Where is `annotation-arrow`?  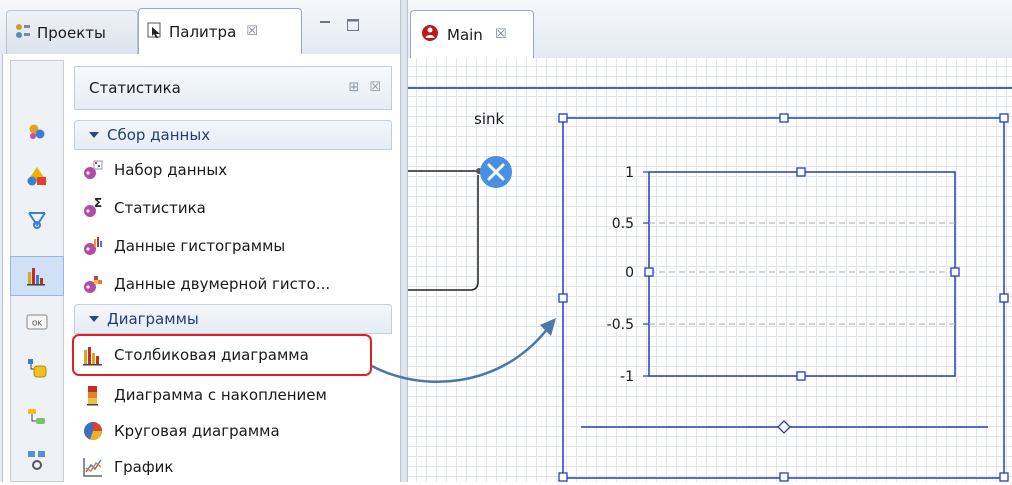 annotation-arrow is located at coordinates (463, 350).